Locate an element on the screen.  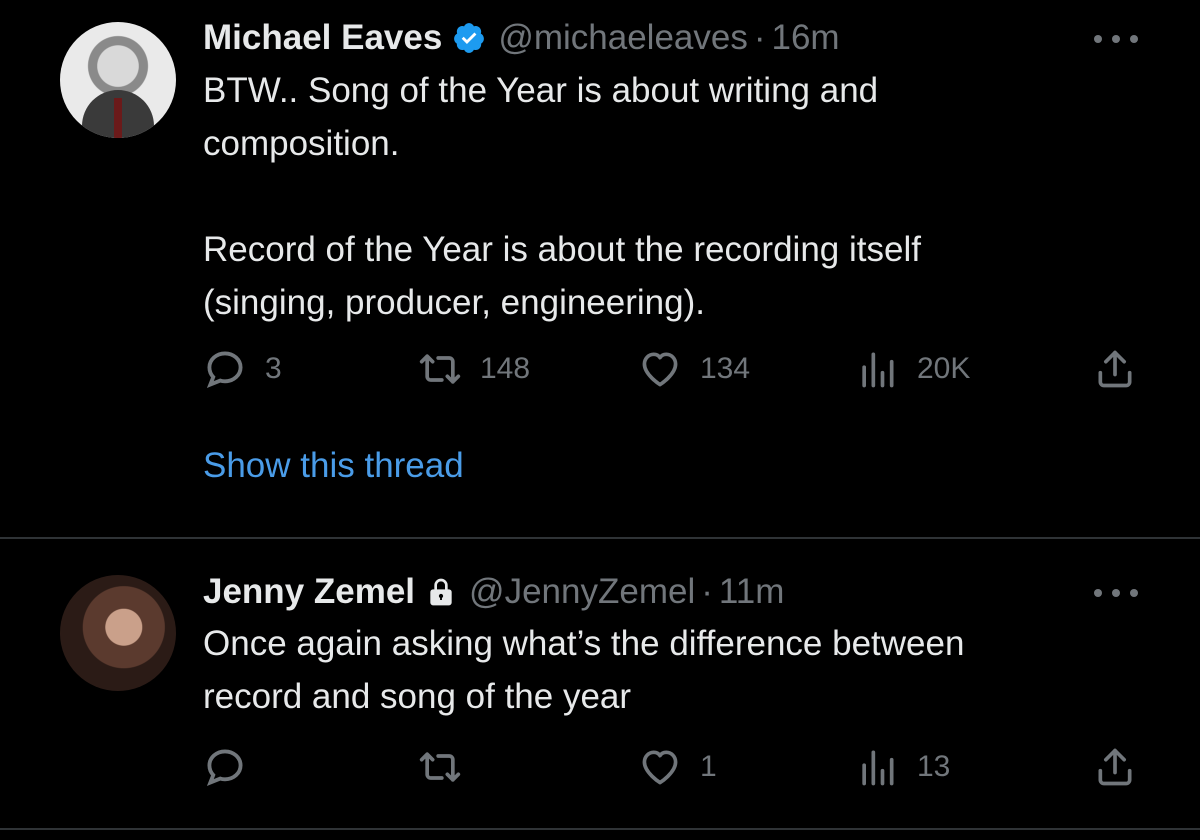
timestamp: 11m is located at coordinates (752, 592).